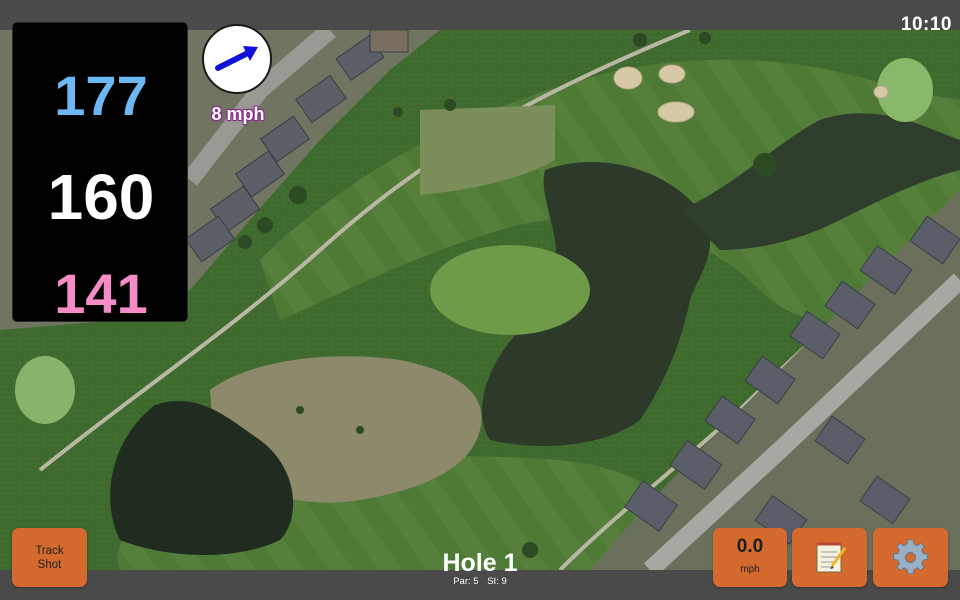  What do you see at coordinates (750, 557) in the screenshot?
I see `speed-button: 0.0 mph` at bounding box center [750, 557].